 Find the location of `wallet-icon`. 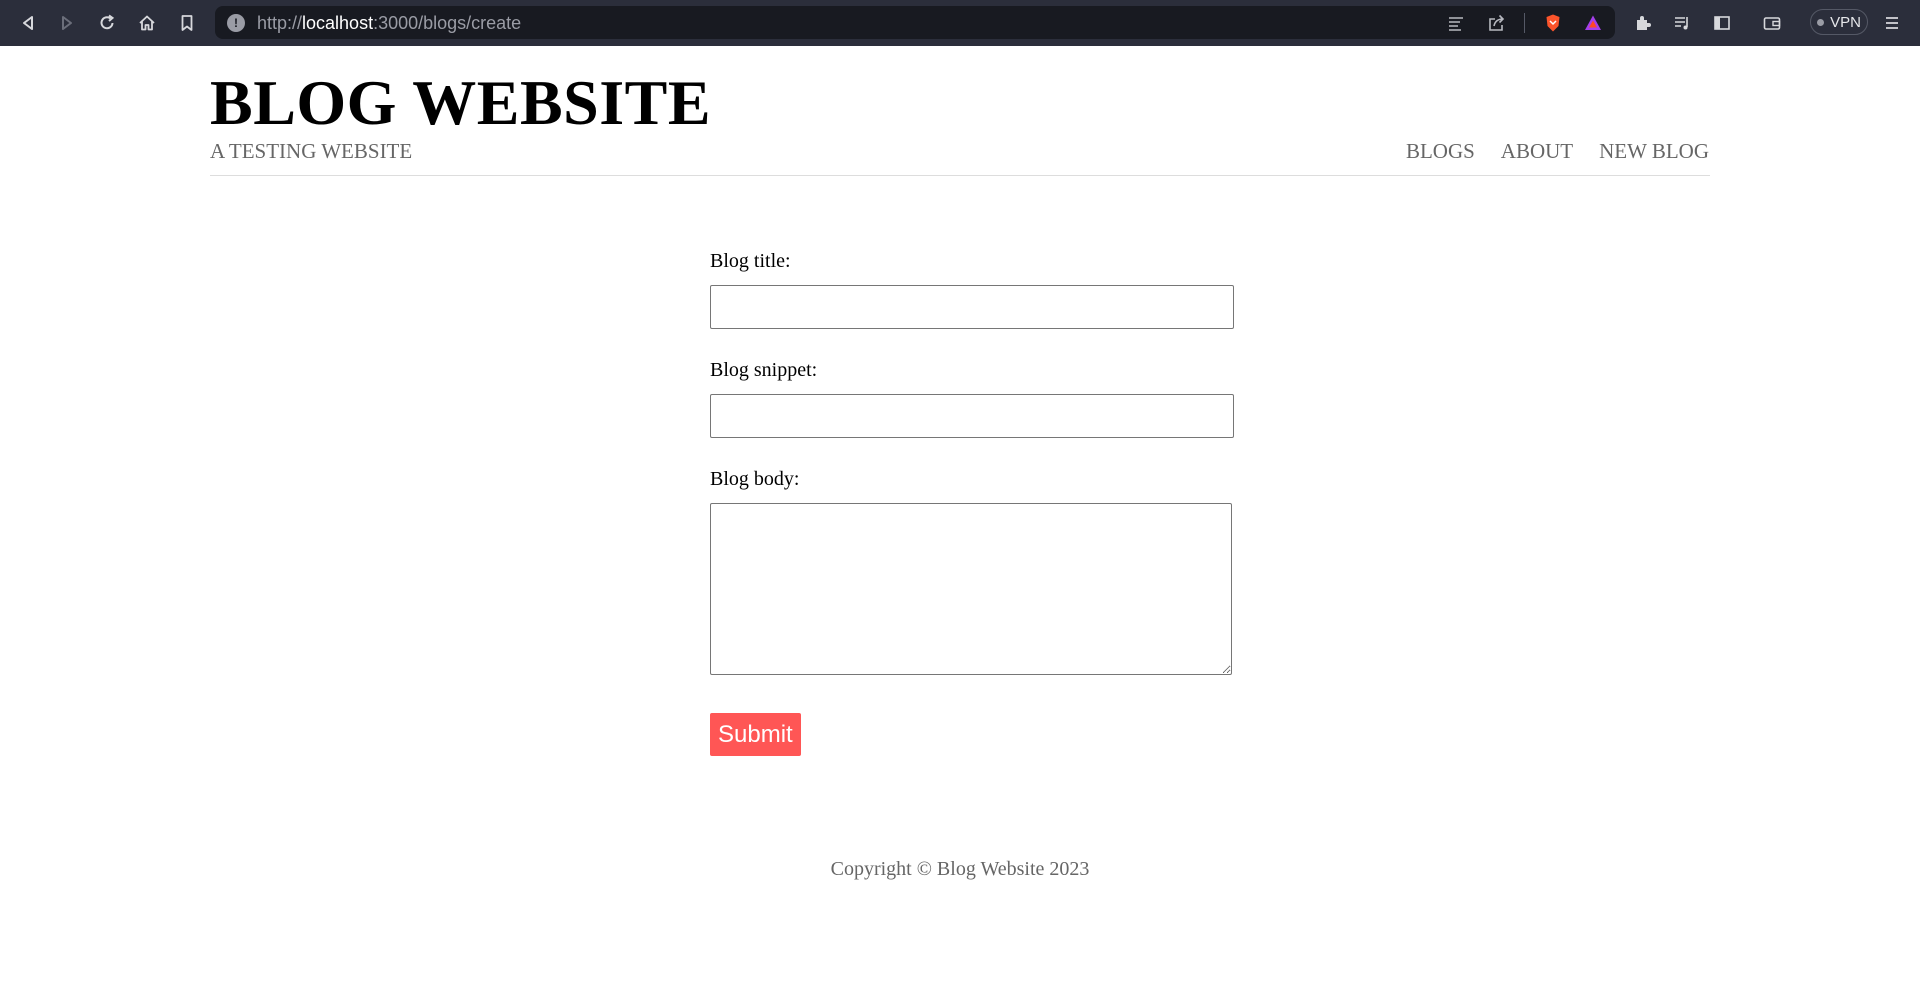

wallet-icon is located at coordinates (1772, 23).